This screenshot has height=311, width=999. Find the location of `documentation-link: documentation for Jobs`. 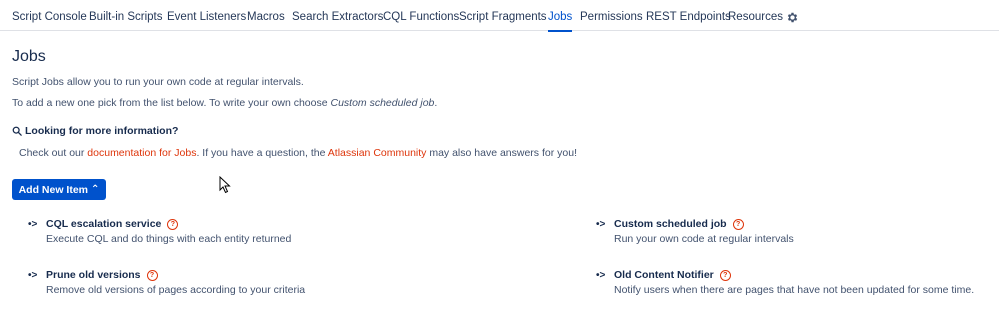

documentation-link: documentation for Jobs is located at coordinates (141, 153).